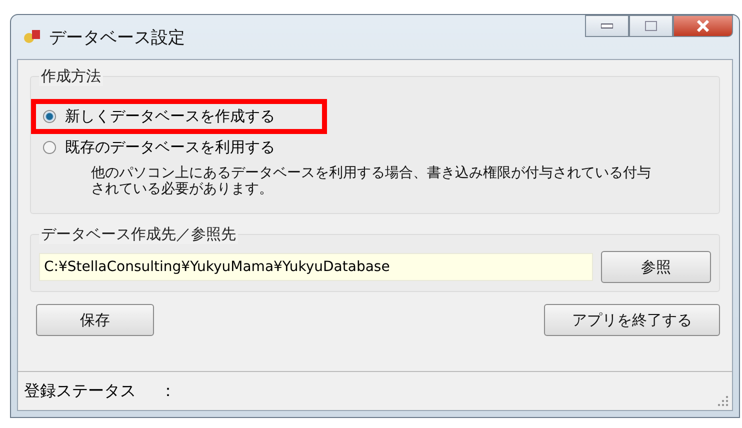 The image size is (742, 428). Describe the element at coordinates (723, 401) in the screenshot. I see `resize-grip-icon` at that location.